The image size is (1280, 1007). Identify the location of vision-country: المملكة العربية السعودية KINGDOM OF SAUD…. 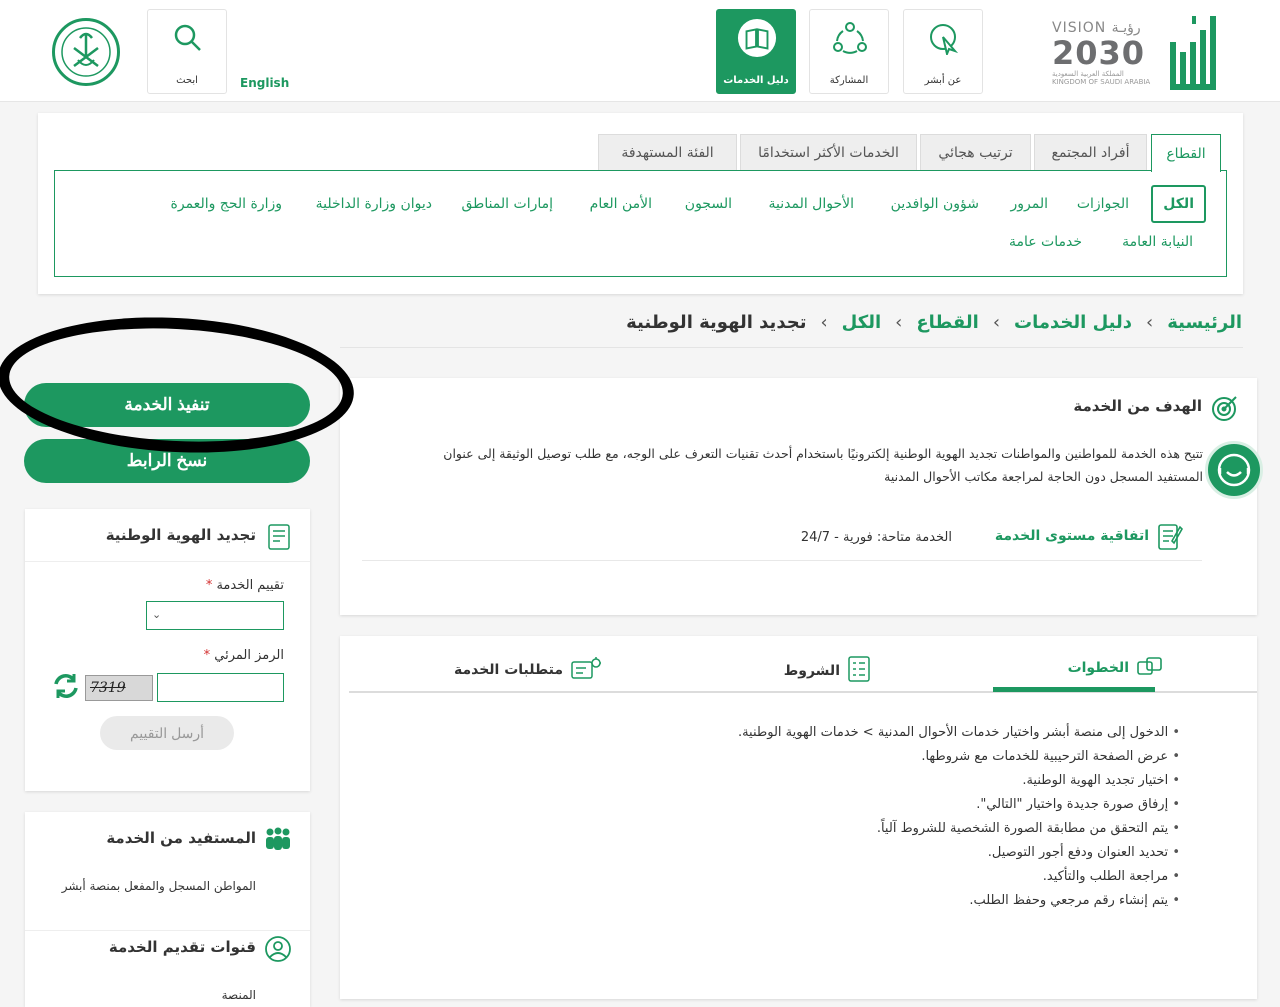
(1101, 78).